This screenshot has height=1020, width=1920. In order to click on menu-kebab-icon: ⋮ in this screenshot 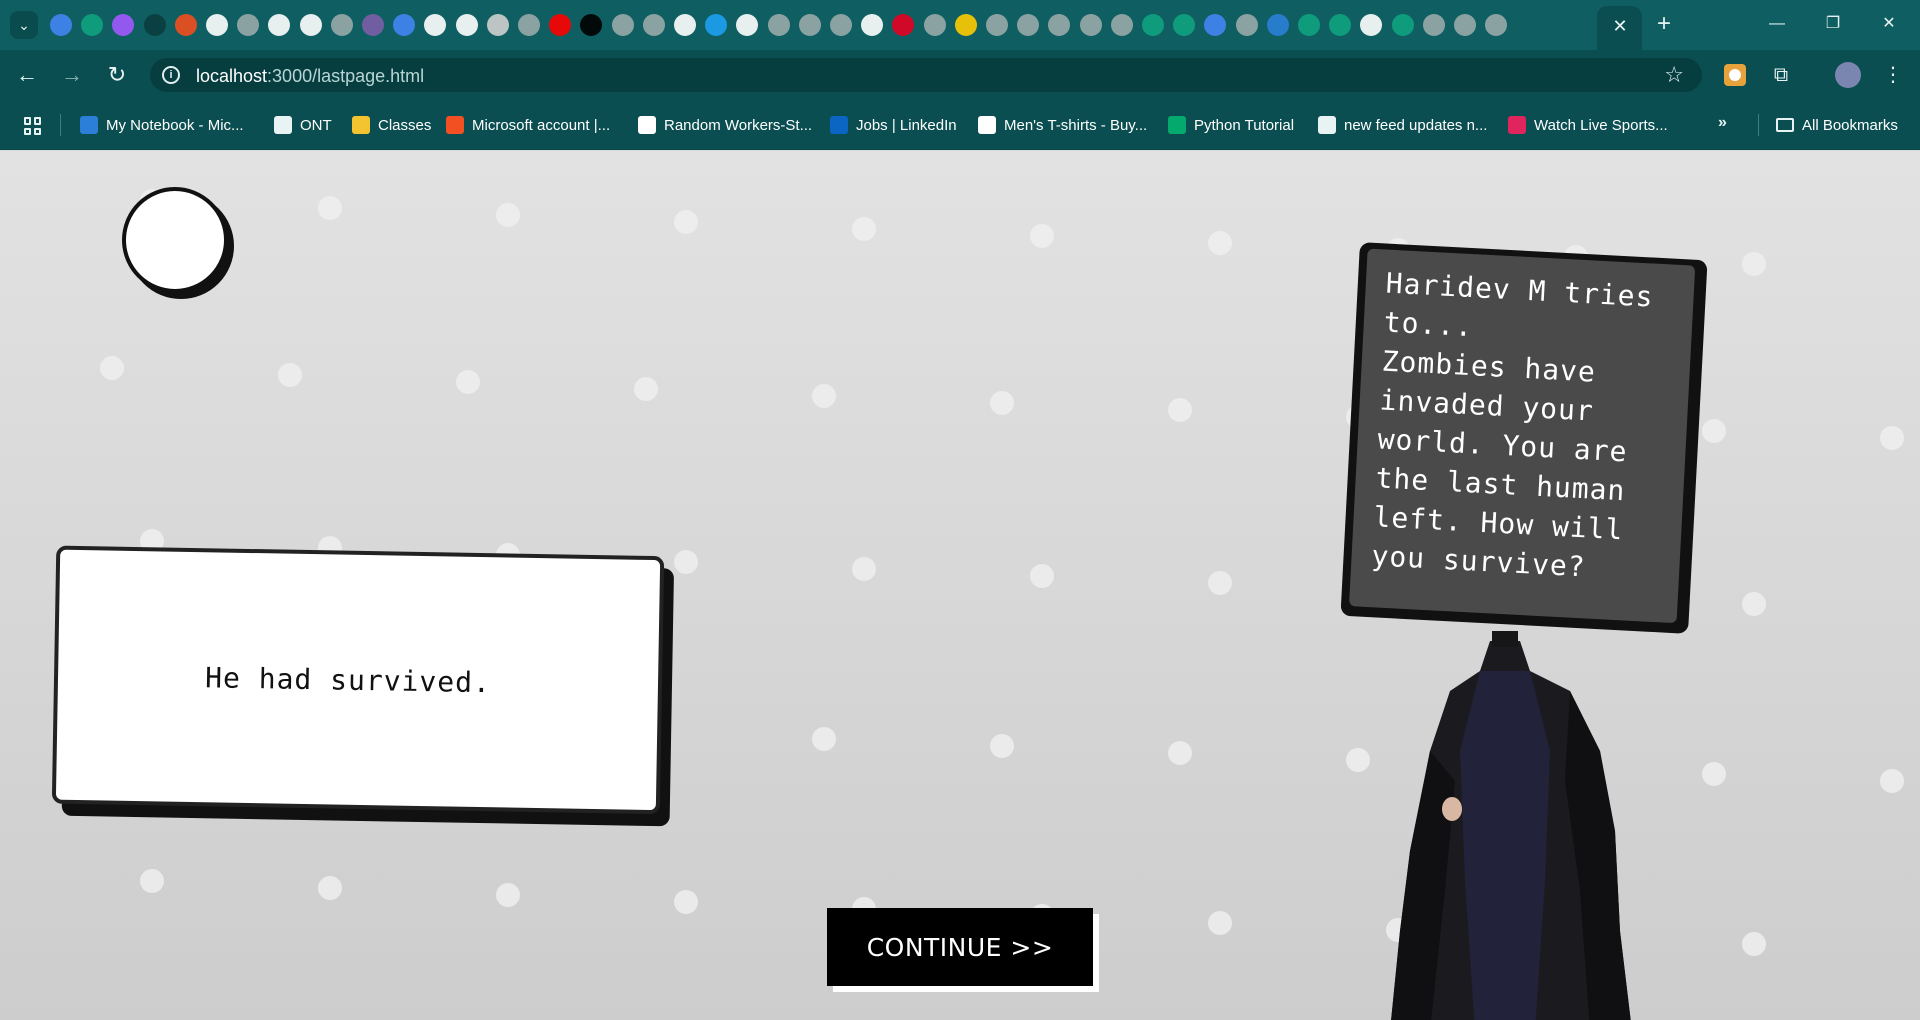, I will do `click(1893, 75)`.